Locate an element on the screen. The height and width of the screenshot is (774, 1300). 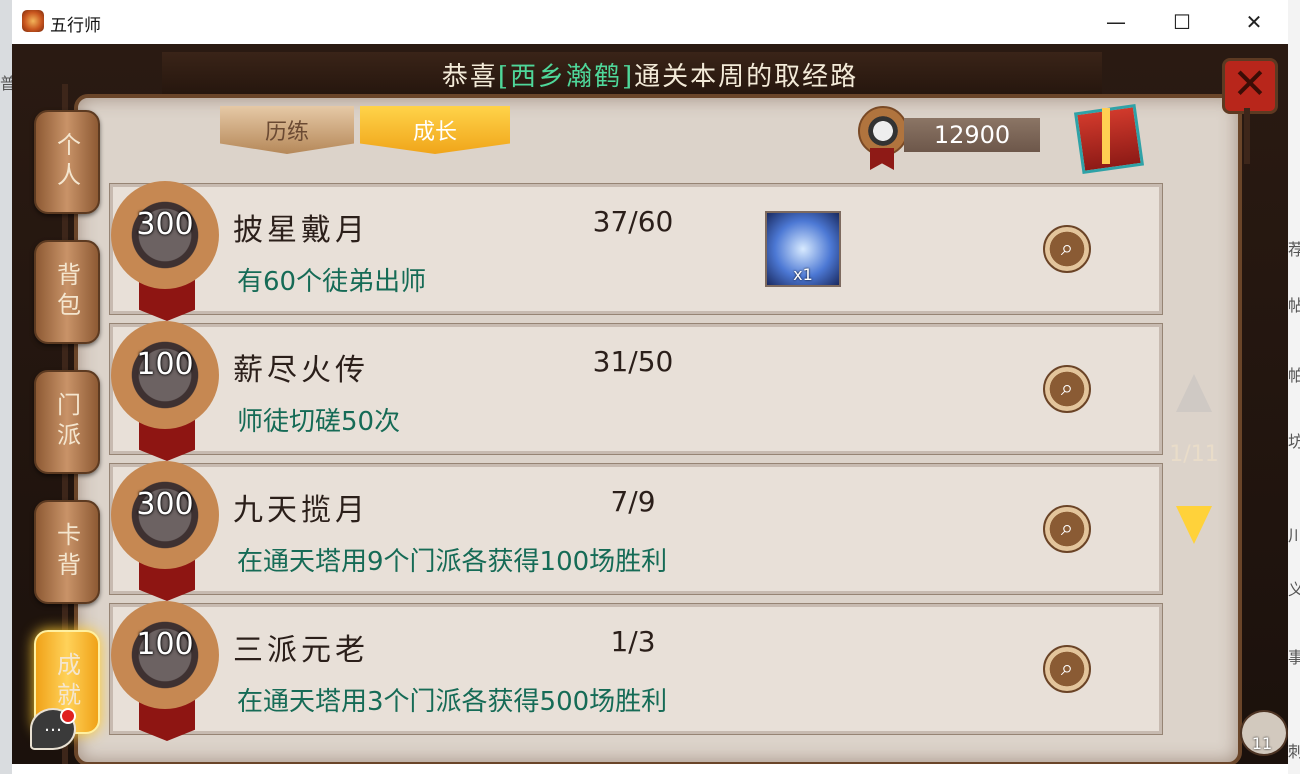
currency-amount: 12900 is located at coordinates (972, 135).